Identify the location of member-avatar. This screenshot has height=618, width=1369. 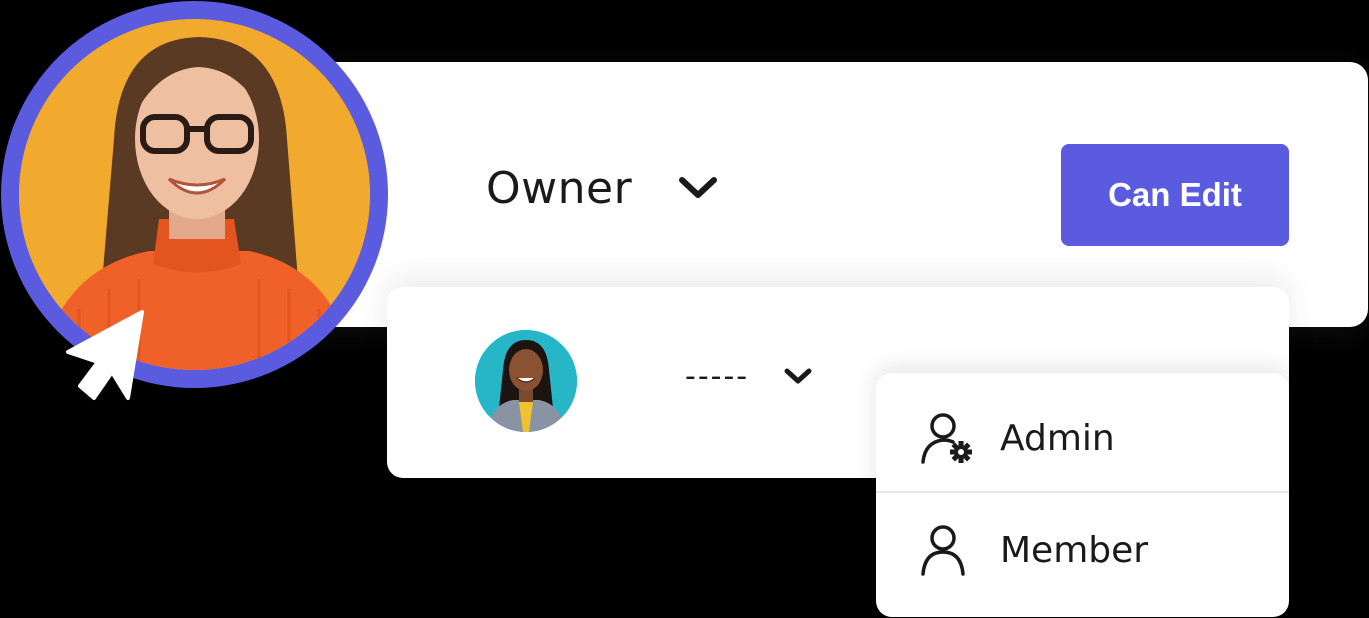
(526, 381).